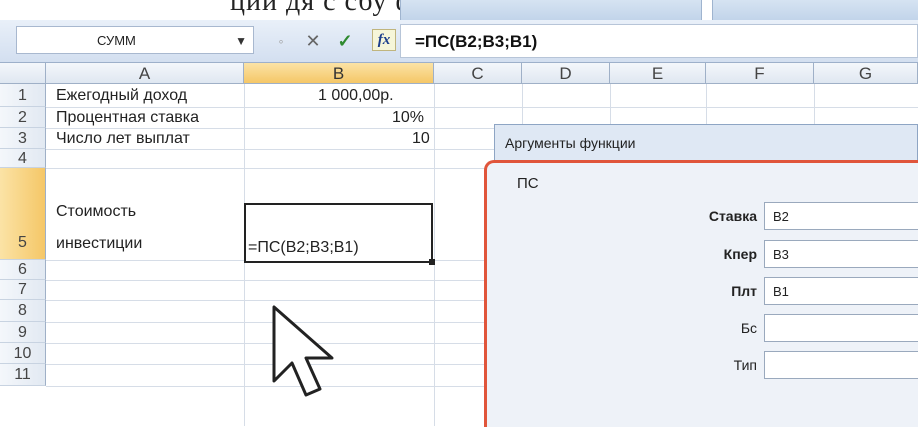  I want to click on cell-a5-line1: Стоимость, so click(96, 212).